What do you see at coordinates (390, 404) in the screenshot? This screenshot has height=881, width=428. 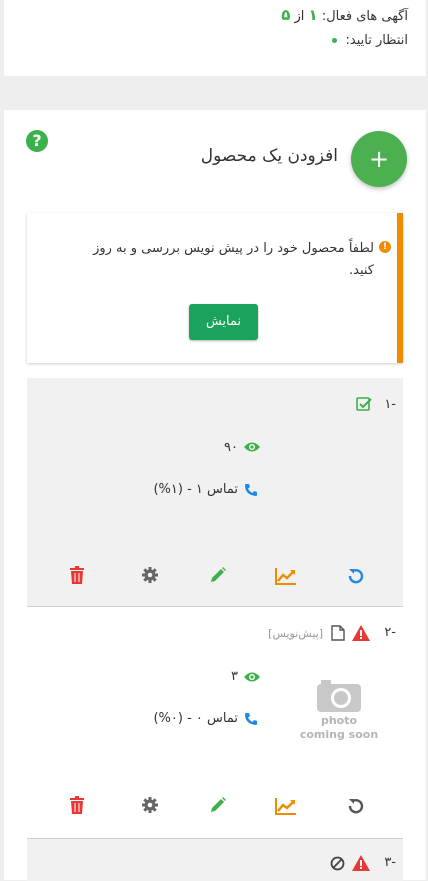 I see `item-1-number: -۱` at bounding box center [390, 404].